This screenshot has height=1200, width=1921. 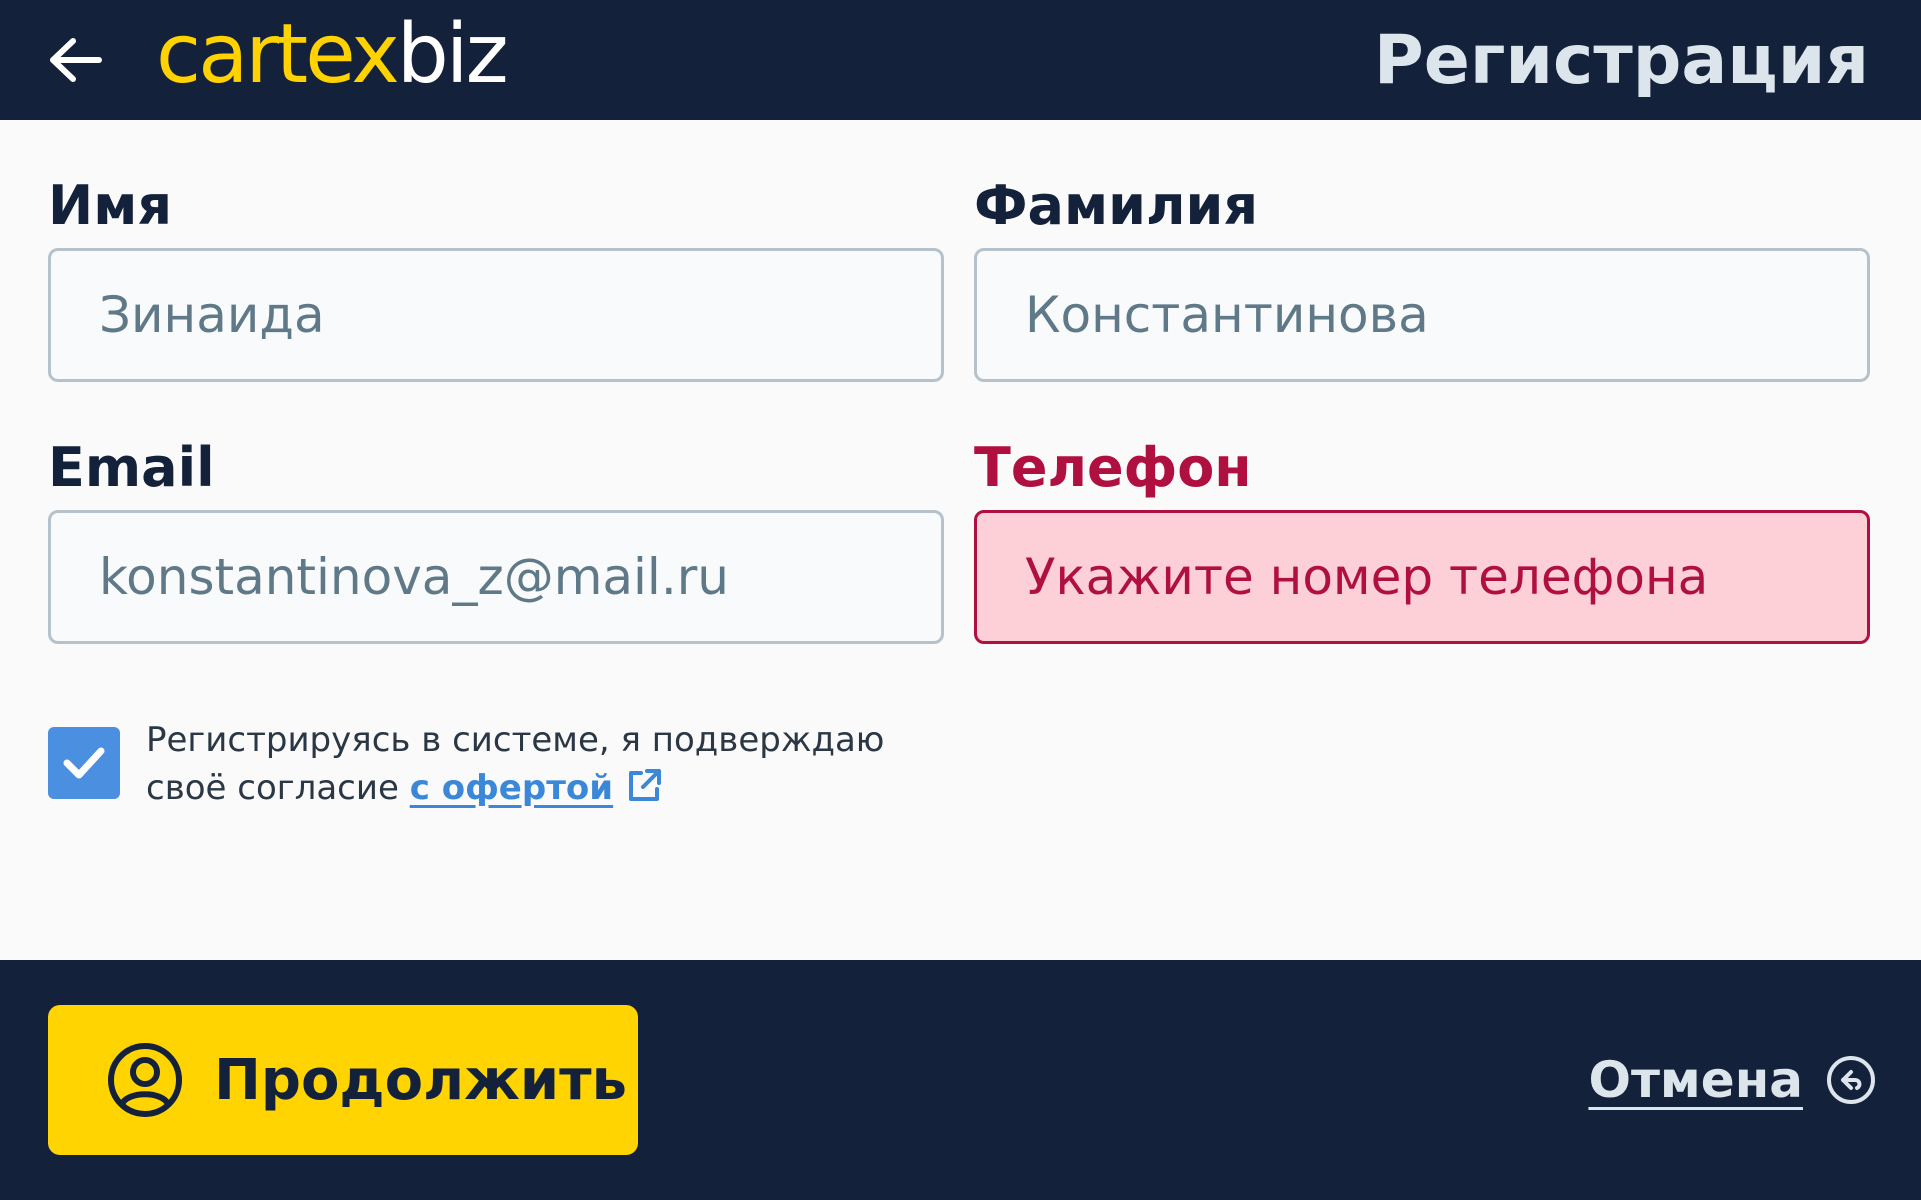 I want to click on first-name-label: Имя, so click(x=110, y=205).